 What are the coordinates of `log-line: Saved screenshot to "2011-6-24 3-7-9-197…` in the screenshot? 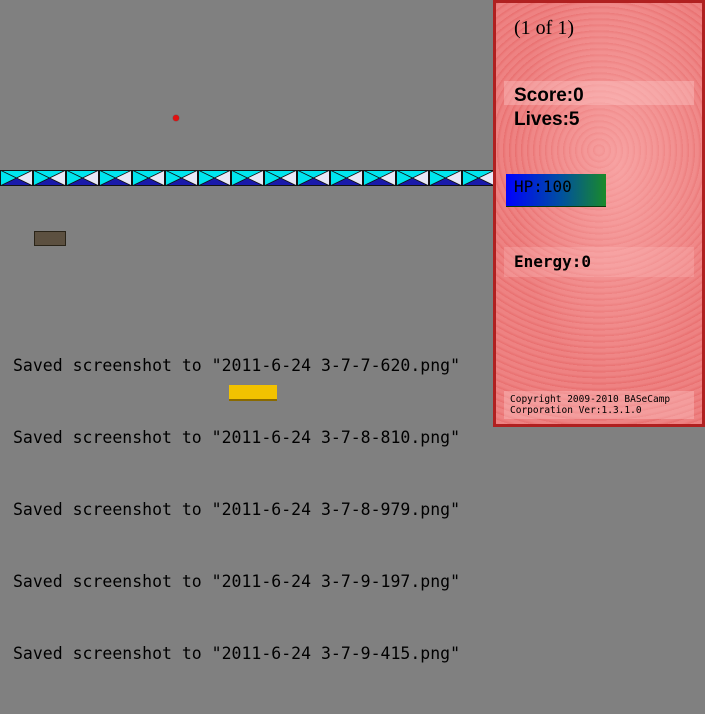 It's located at (237, 581).